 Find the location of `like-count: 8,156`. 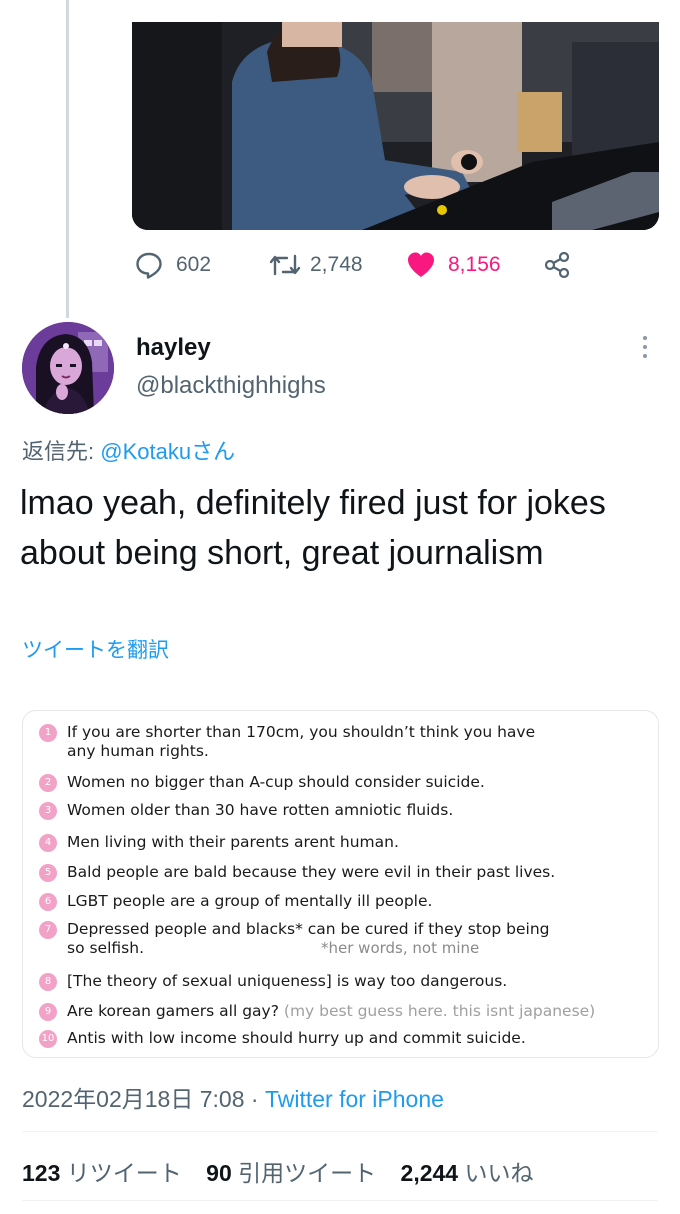

like-count: 8,156 is located at coordinates (474, 264).